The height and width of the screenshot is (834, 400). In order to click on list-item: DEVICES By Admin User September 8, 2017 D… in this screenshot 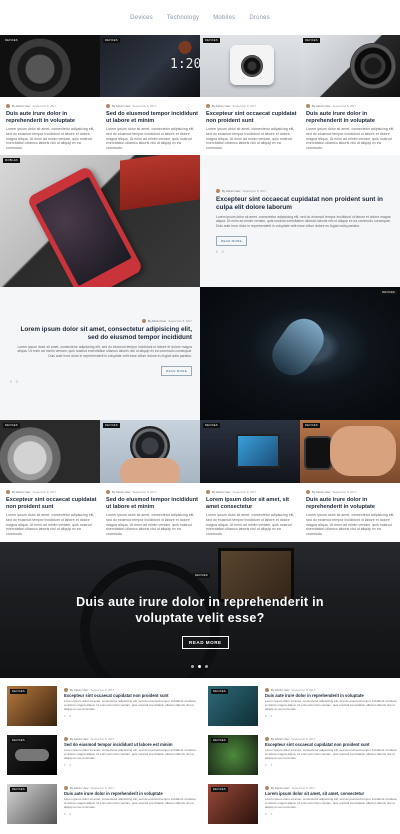, I will do `click(102, 805)`.